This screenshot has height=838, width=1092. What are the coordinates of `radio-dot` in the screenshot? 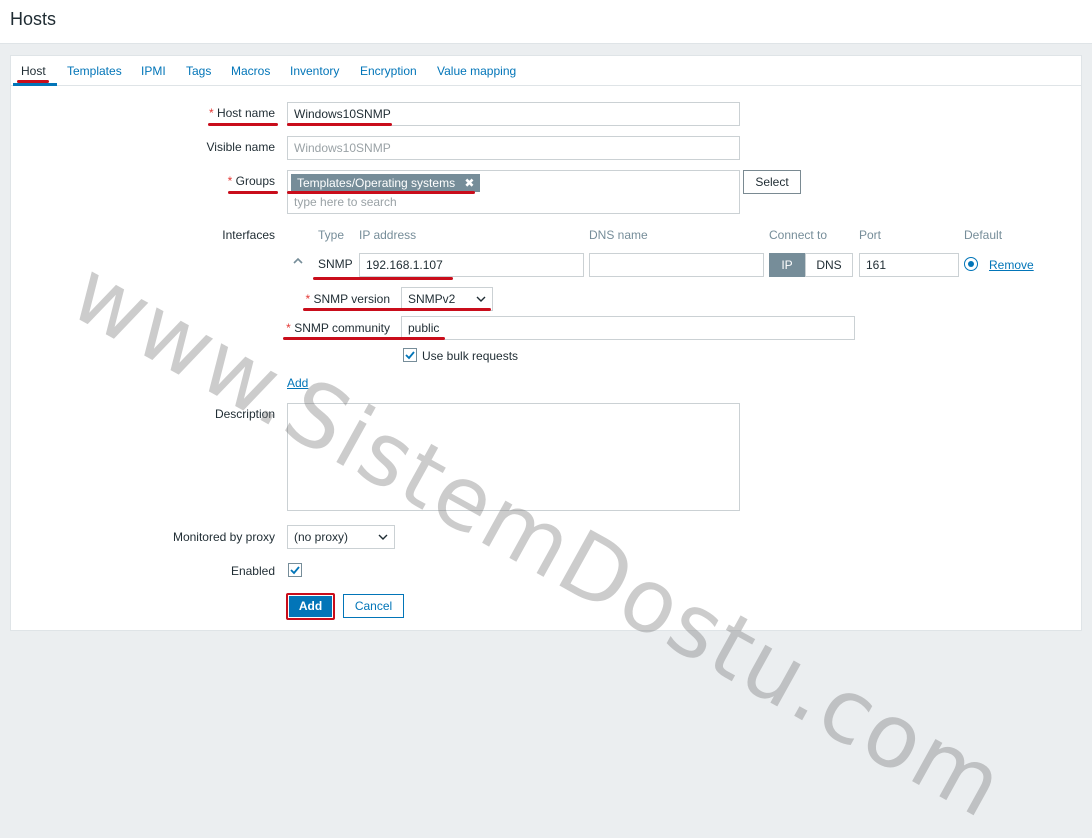 It's located at (971, 264).